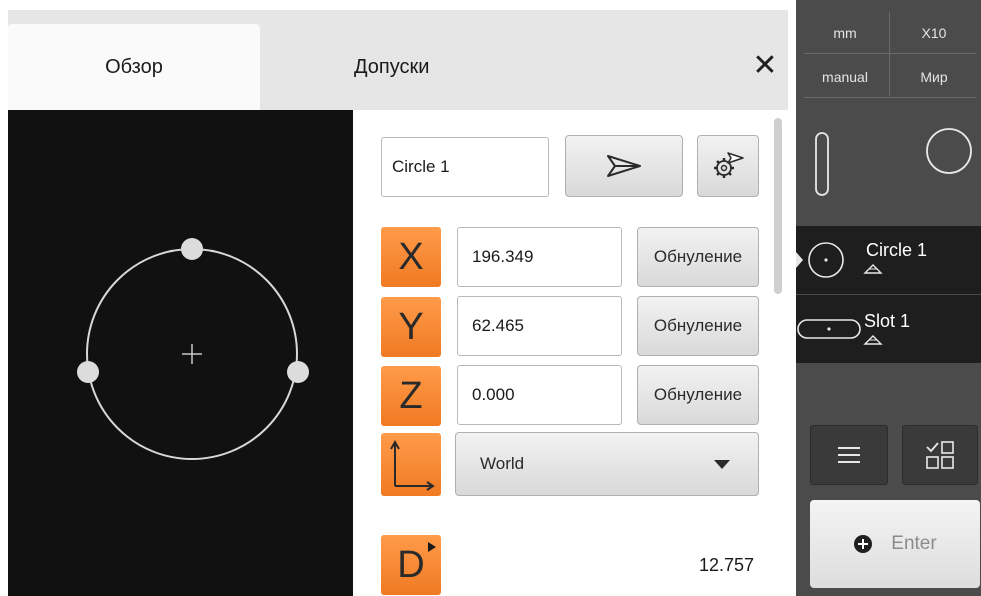 The width and height of the screenshot is (981, 596). I want to click on z-zero-label: Обнуление, so click(698, 394).